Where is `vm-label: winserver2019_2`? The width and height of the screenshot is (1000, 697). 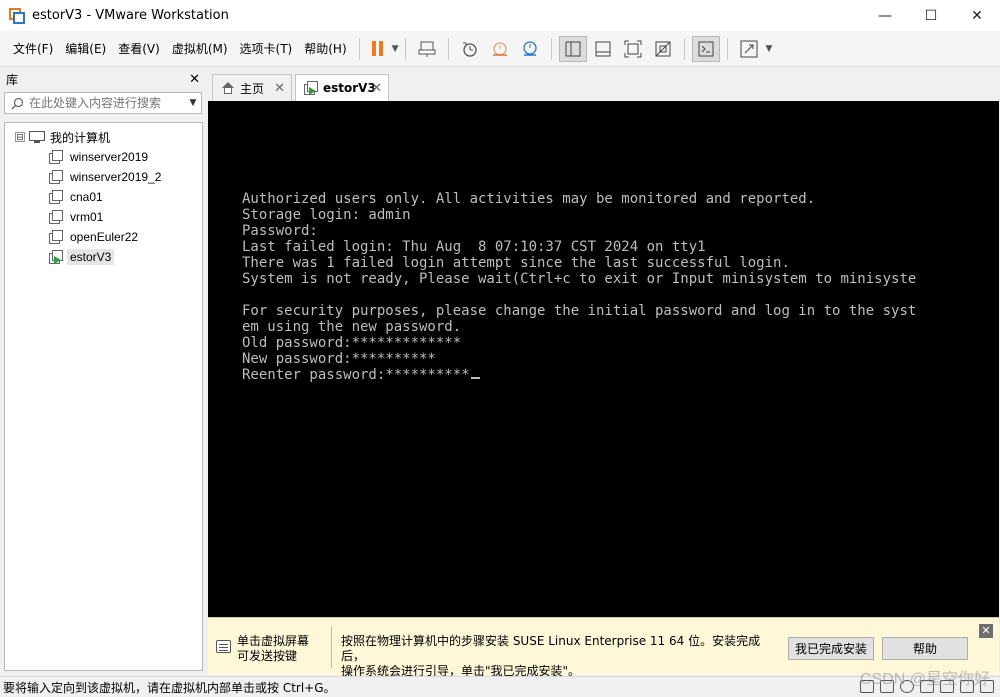 vm-label: winserver2019_2 is located at coordinates (116, 177).